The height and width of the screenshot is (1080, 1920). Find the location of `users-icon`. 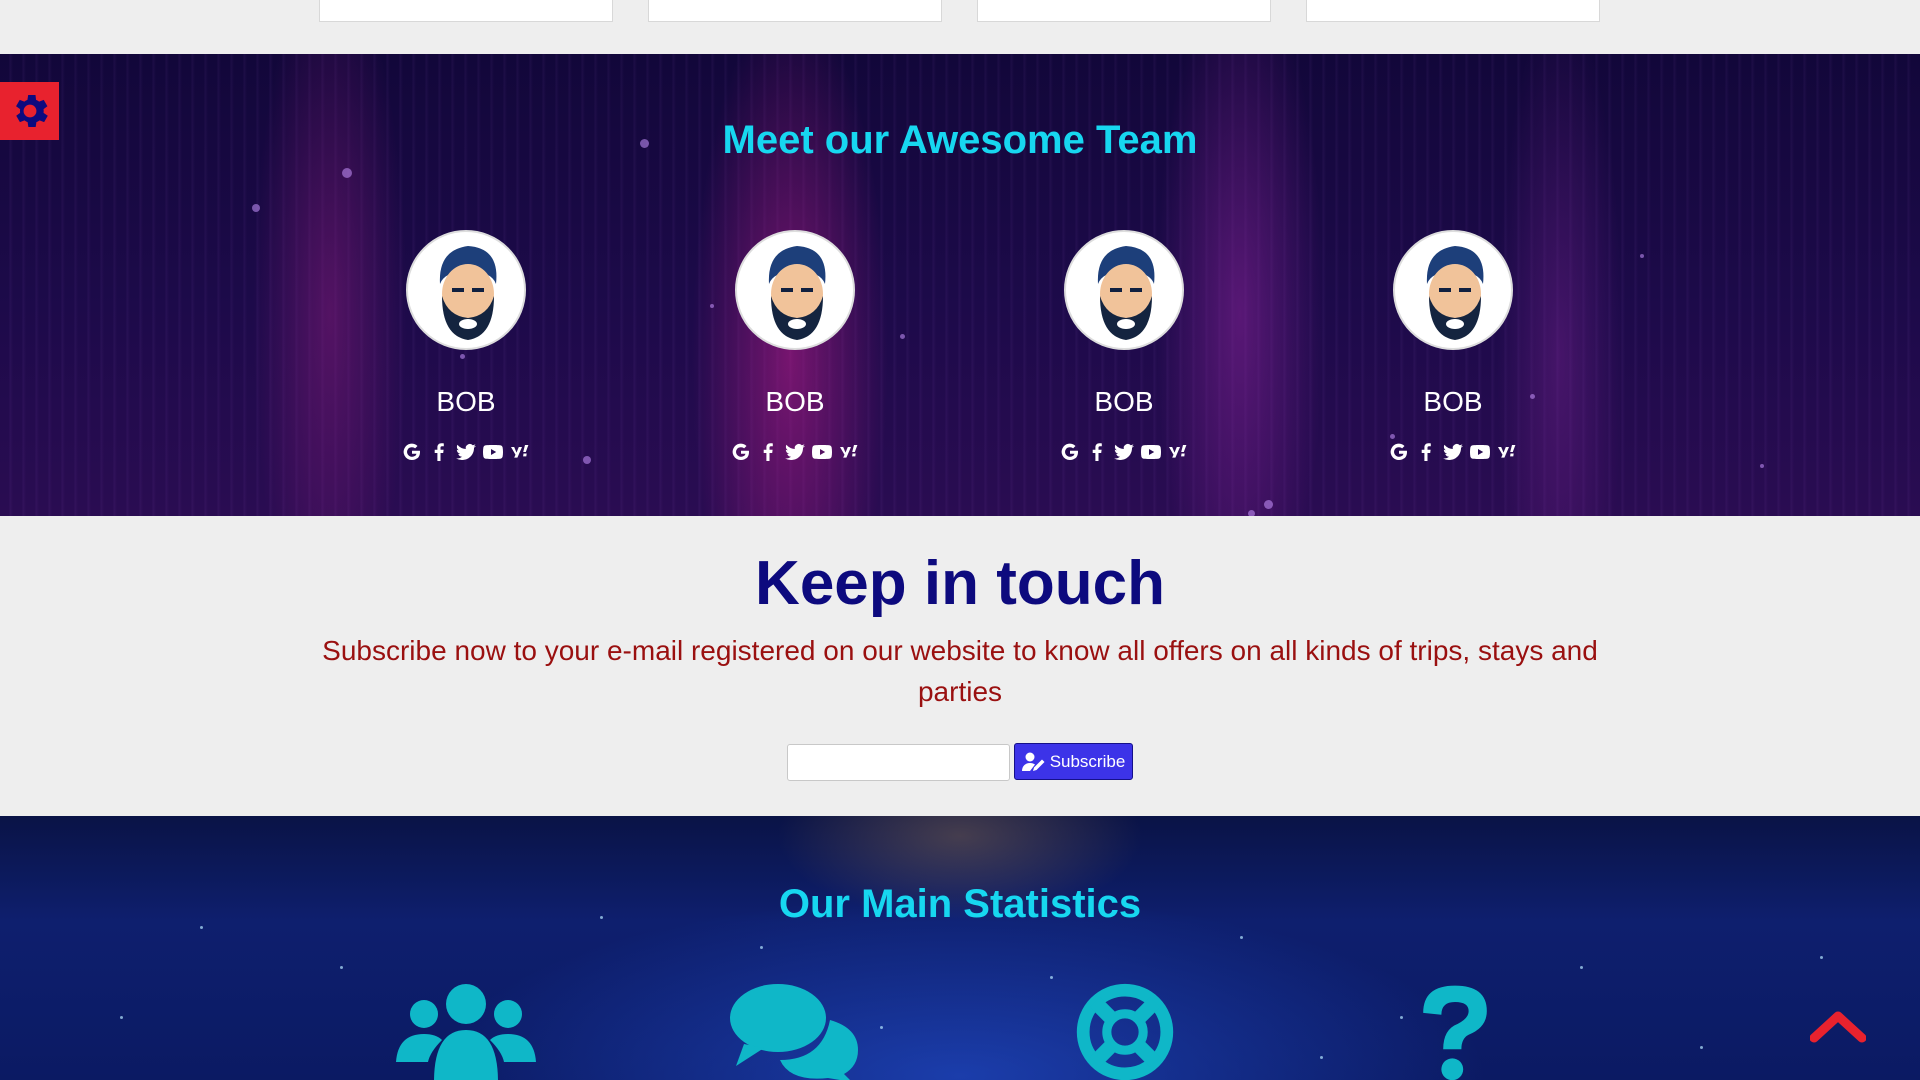

users-icon is located at coordinates (466, 1032).